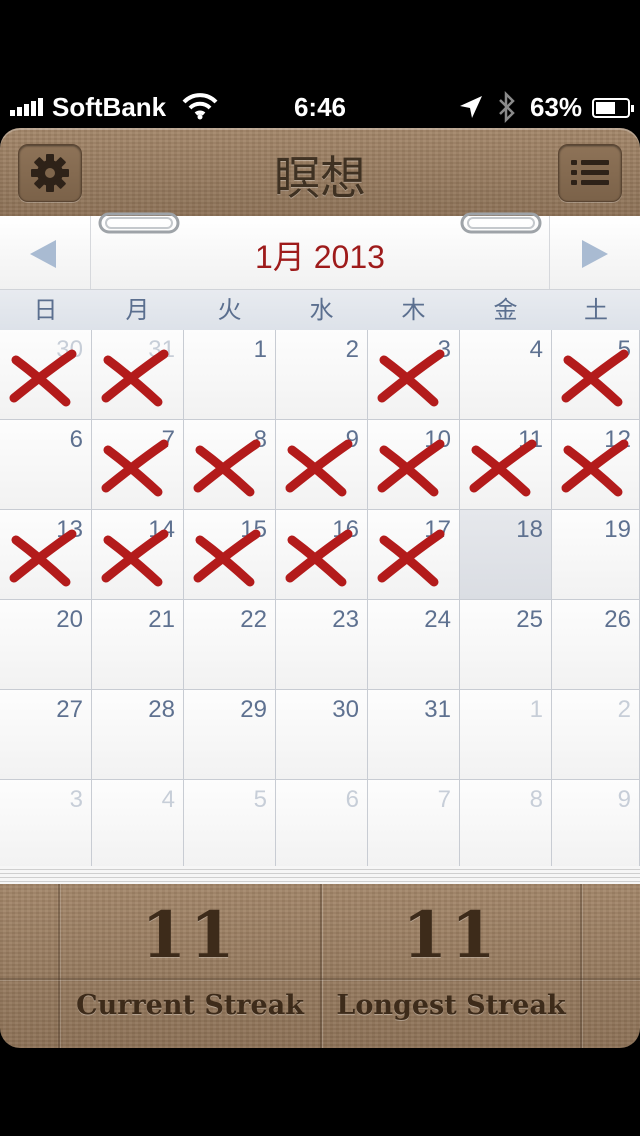 Image resolution: width=640 pixels, height=1136 pixels. What do you see at coordinates (46, 645) in the screenshot?
I see `day-cell: 20` at bounding box center [46, 645].